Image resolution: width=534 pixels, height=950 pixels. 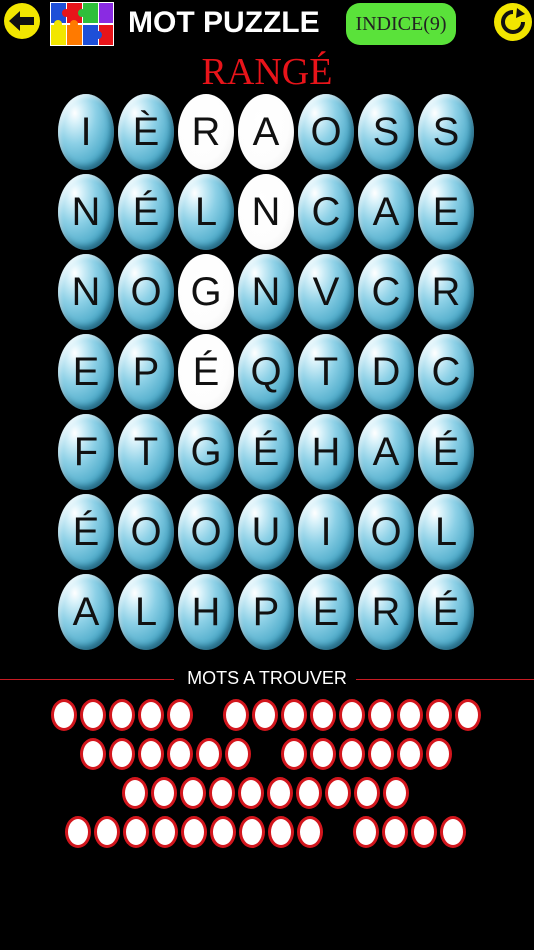 I want to click on letter-cell: È, so click(x=146, y=132).